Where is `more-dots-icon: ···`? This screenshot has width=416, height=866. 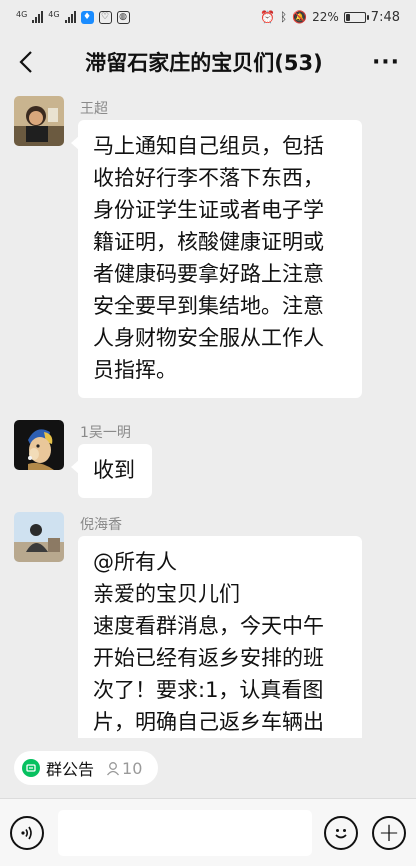 more-dots-icon: ··· is located at coordinates (386, 62).